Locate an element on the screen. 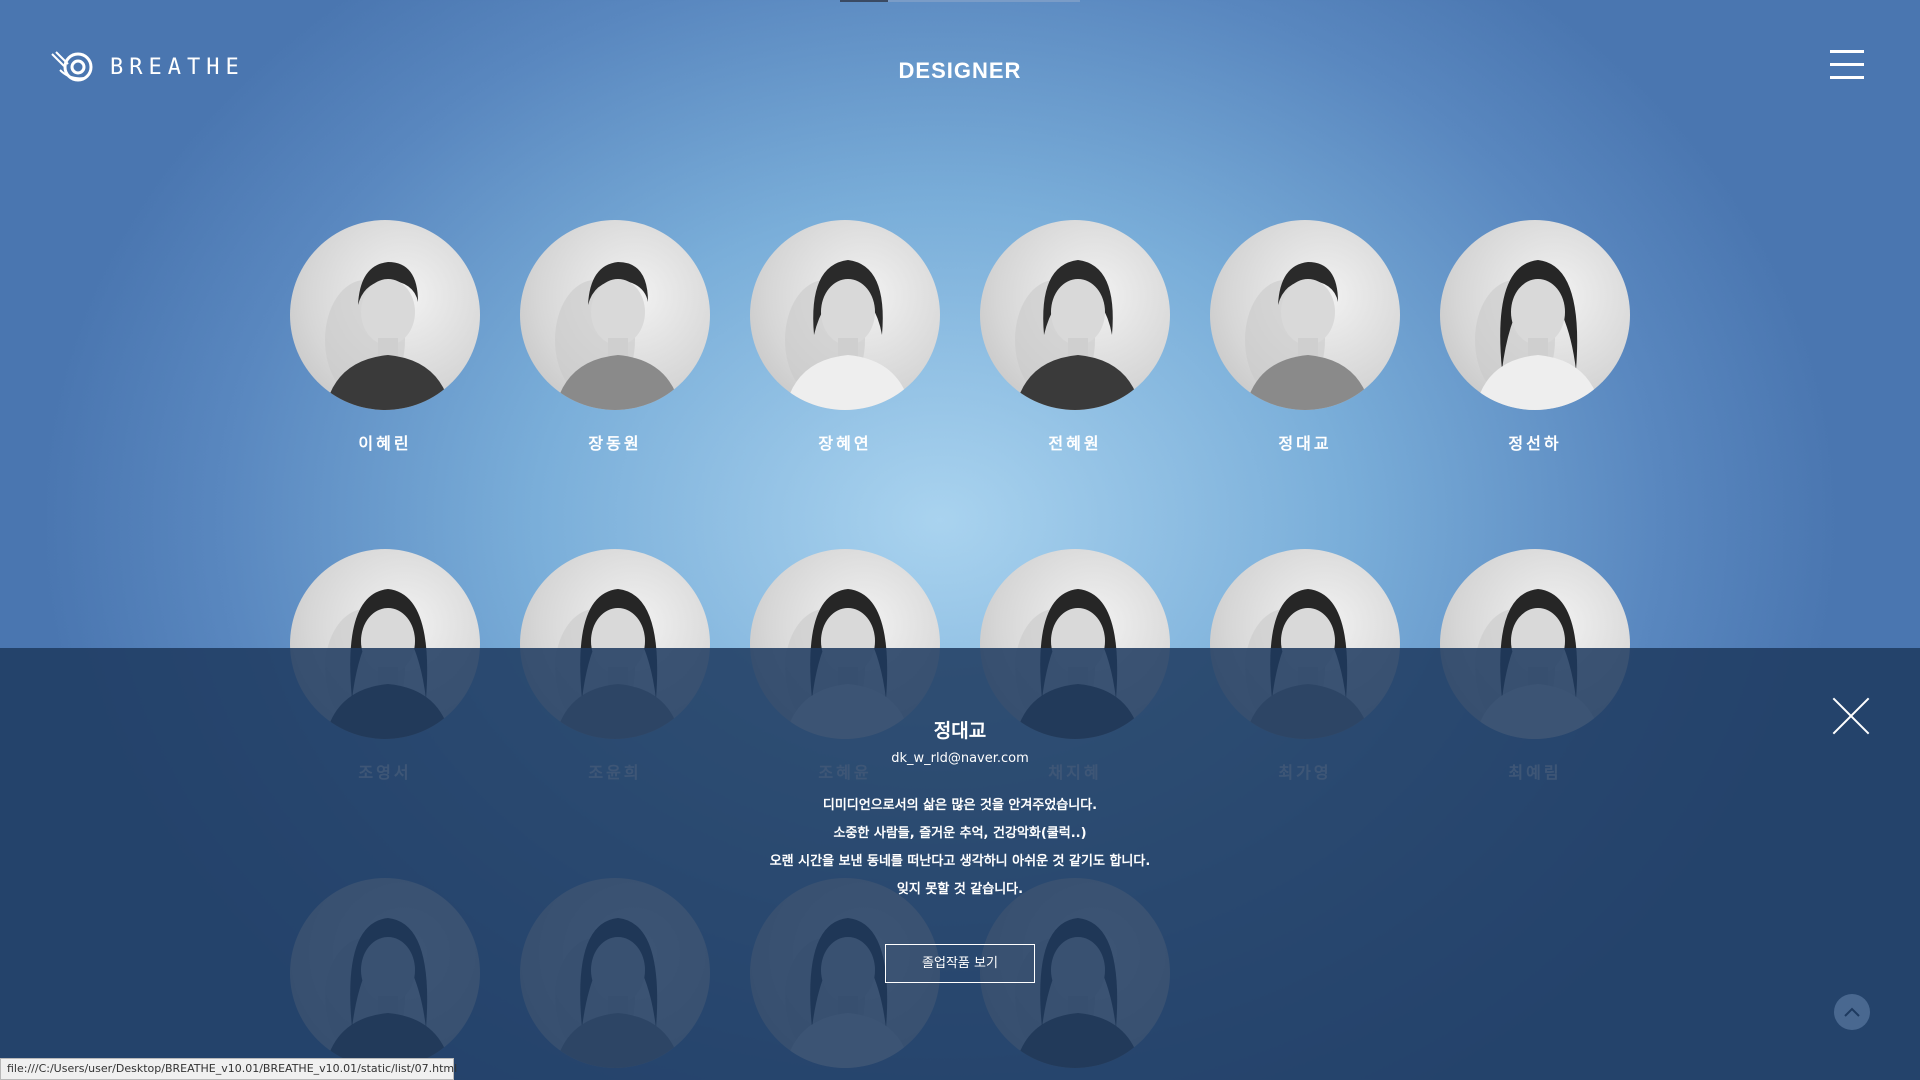 The image size is (1920, 1080). designer-name: 정대교 is located at coordinates (1305, 443).